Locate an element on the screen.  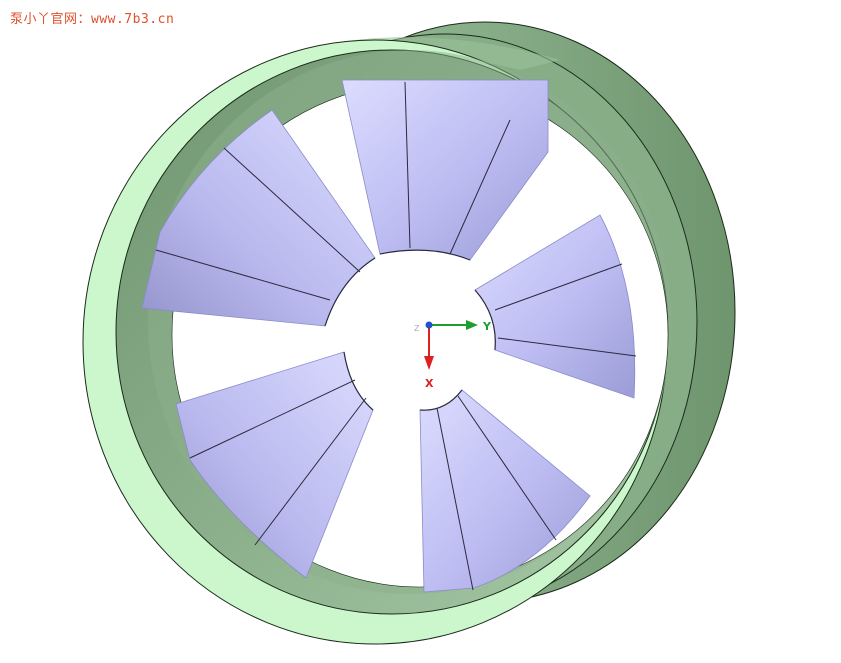
z-axis-label: Z is located at coordinates (417, 328).